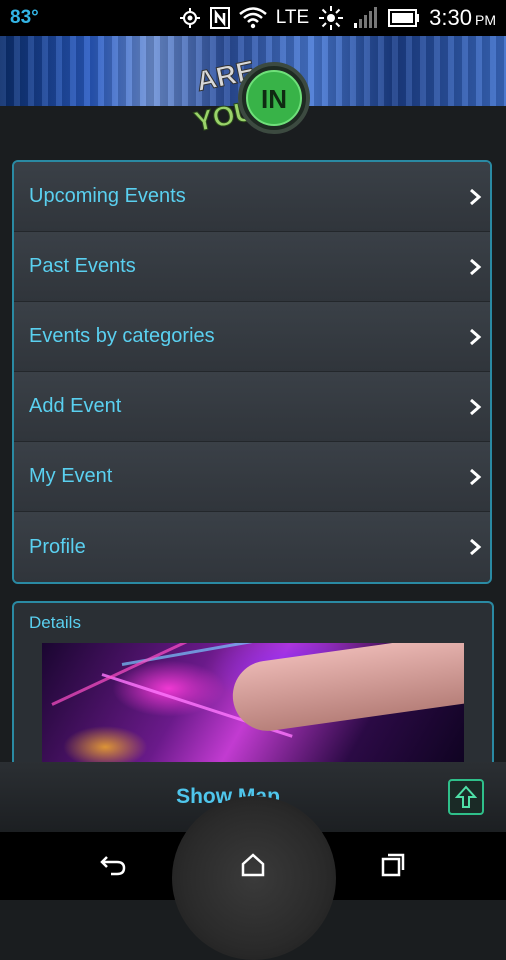 The width and height of the screenshot is (506, 960). I want to click on temperature-text: 83°, so click(24, 17).